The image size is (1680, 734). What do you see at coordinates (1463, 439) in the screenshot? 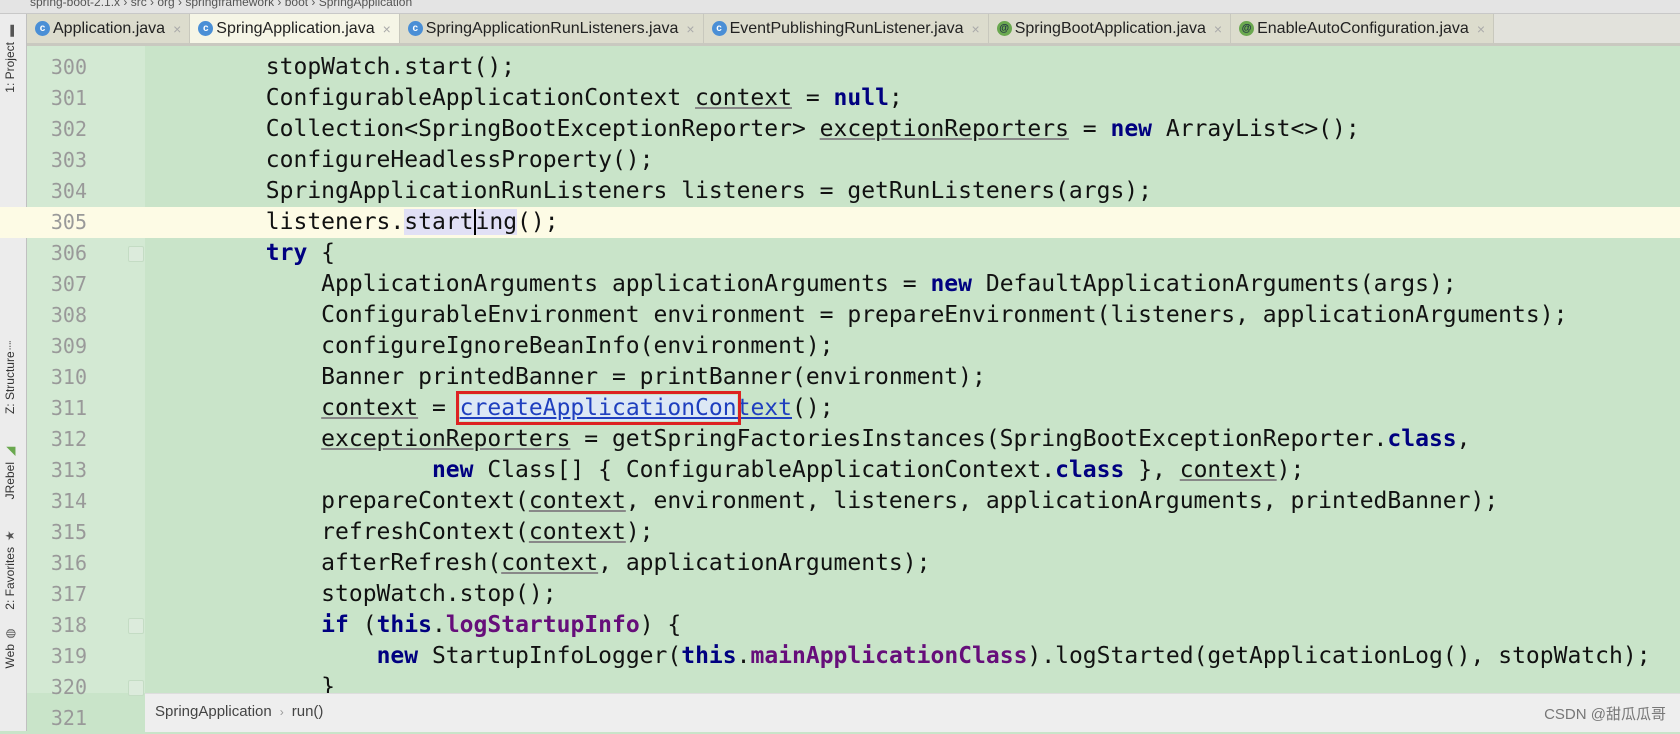
I see `code-token: ,` at bounding box center [1463, 439].